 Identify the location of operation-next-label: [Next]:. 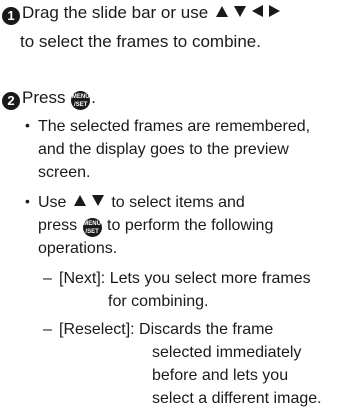
(82, 278).